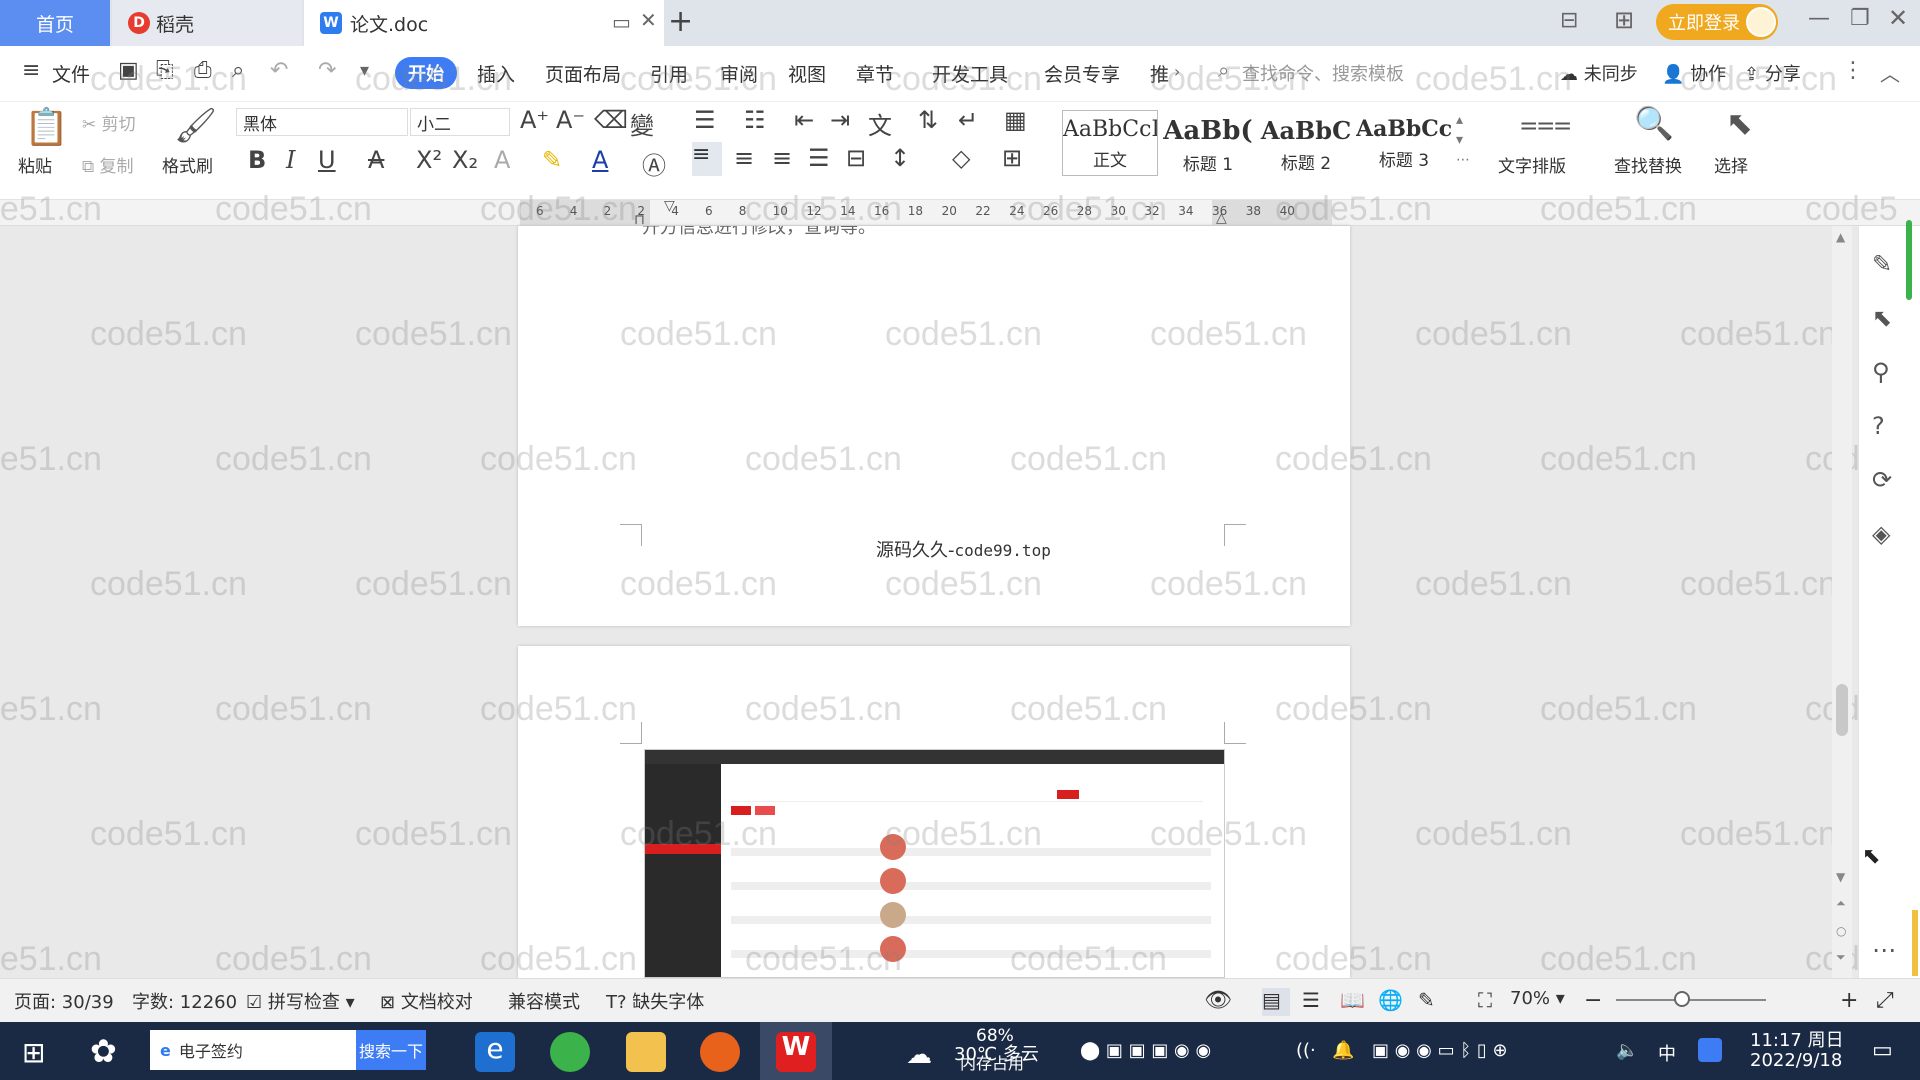  What do you see at coordinates (534, 120) in the screenshot?
I see `grow-font-icon: A⁺` at bounding box center [534, 120].